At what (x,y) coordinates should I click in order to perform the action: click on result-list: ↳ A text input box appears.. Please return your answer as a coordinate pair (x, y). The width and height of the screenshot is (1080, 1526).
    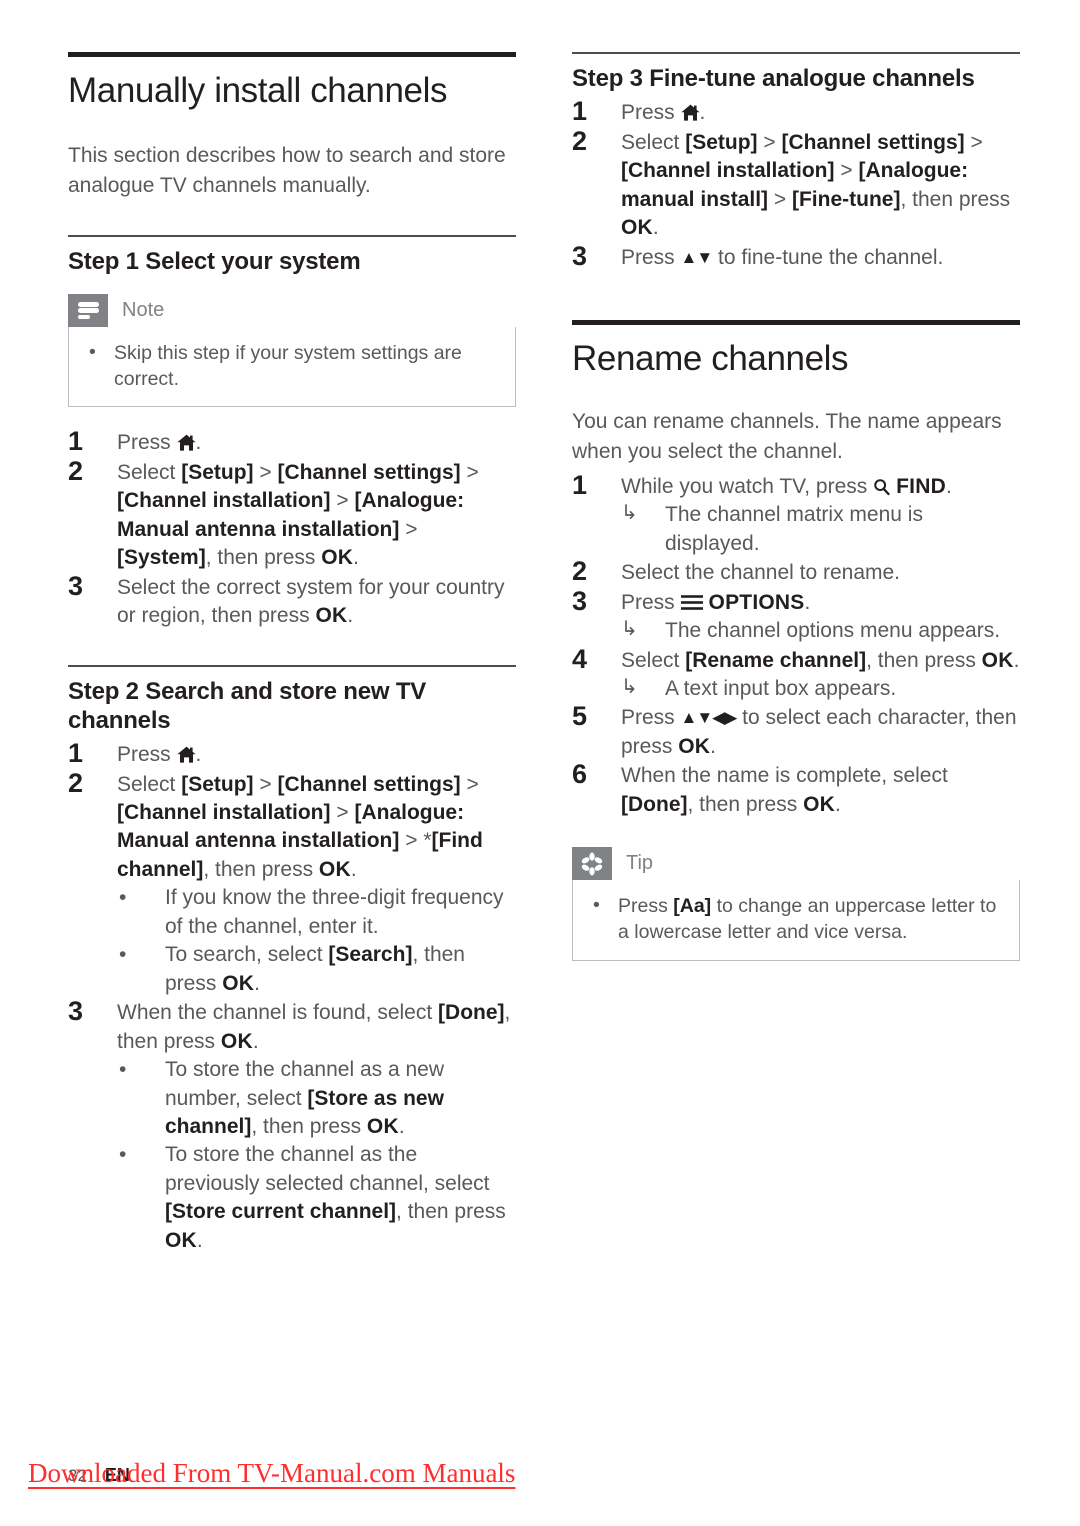
    Looking at the image, I should click on (820, 689).